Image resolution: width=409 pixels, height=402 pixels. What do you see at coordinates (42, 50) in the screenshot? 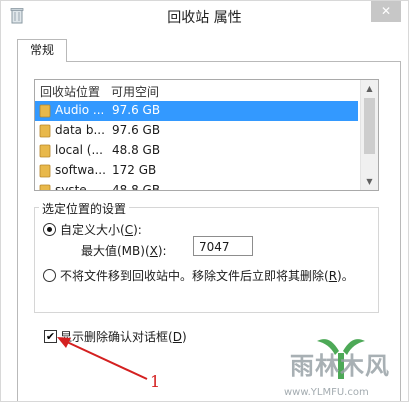
I see `tab-general: 常规` at bounding box center [42, 50].